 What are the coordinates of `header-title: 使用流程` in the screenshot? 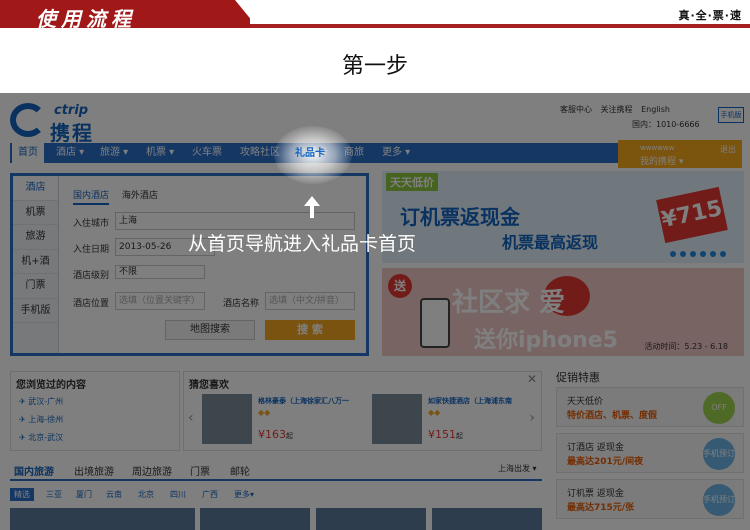 It's located at (86, 19).